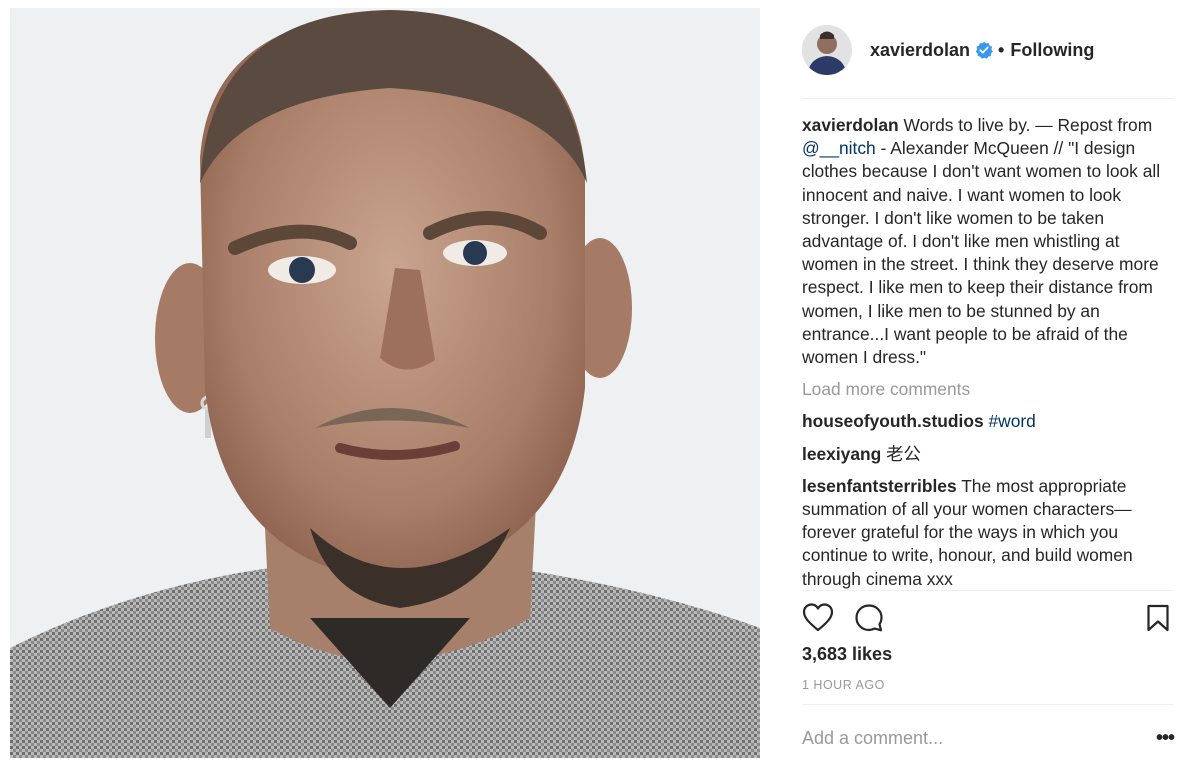  Describe the element at coordinates (818, 618) in the screenshot. I see `heart-icon` at that location.